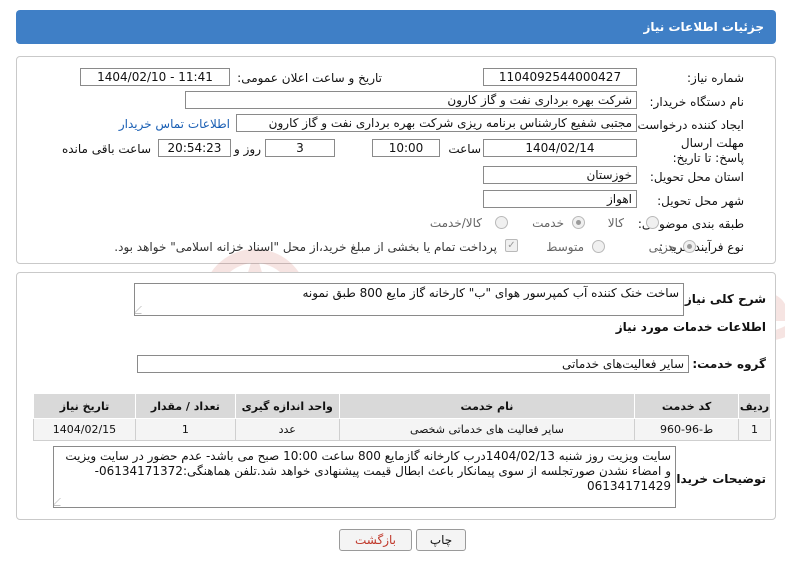  I want to click on treasury-checkbox: ✓, so click(511, 245).